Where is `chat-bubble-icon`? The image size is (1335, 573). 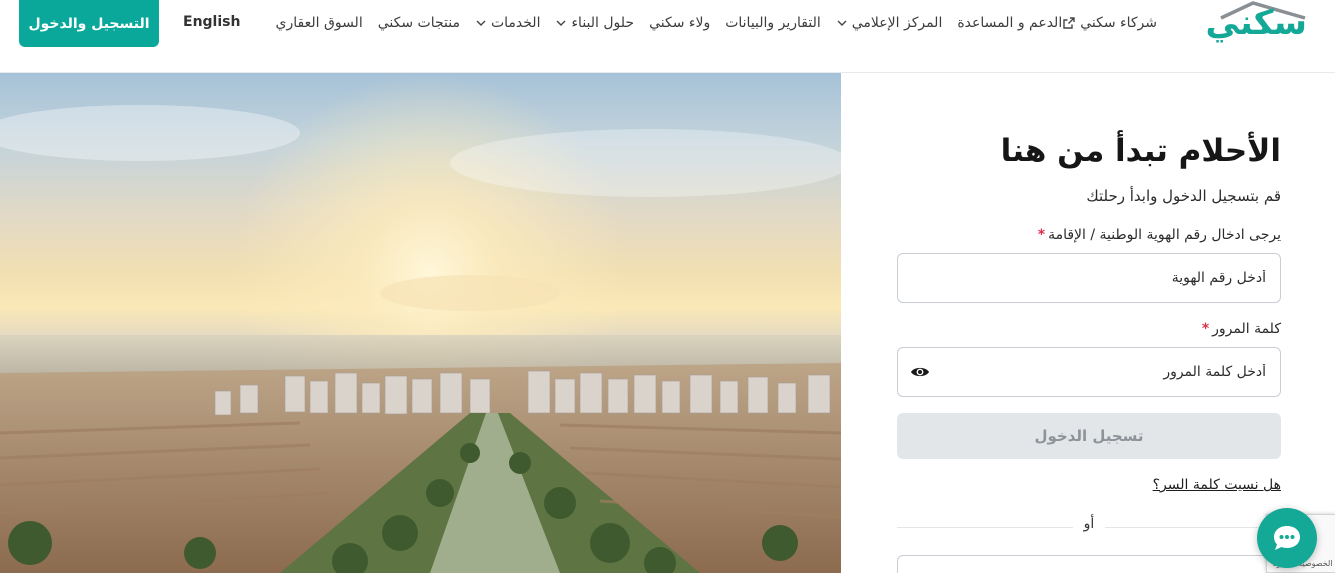
chat-bubble-icon is located at coordinates (1287, 538).